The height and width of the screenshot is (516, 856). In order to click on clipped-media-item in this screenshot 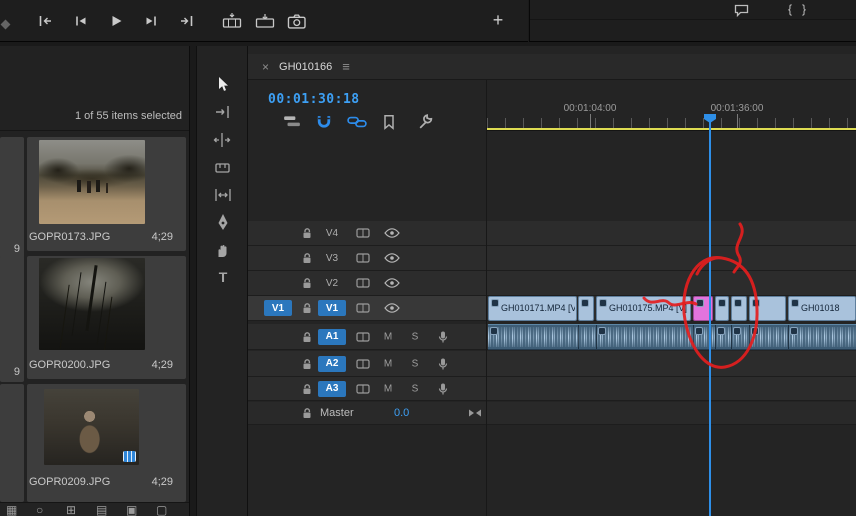, I will do `click(12, 443)`.